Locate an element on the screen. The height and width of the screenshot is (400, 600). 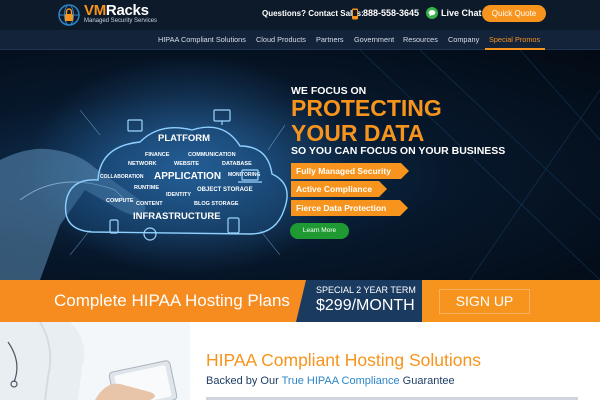
feature-ribbon-active-compliance: Active Compliance is located at coordinates (339, 189).